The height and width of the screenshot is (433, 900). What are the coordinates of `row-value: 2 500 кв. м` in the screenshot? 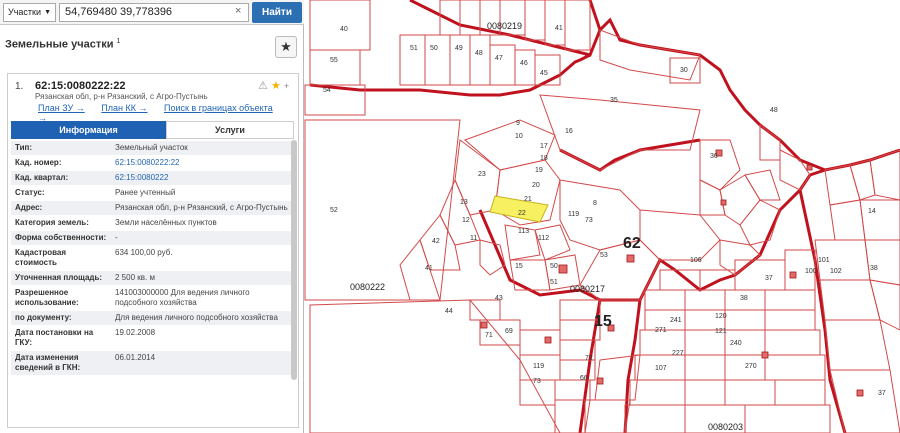 It's located at (135, 277).